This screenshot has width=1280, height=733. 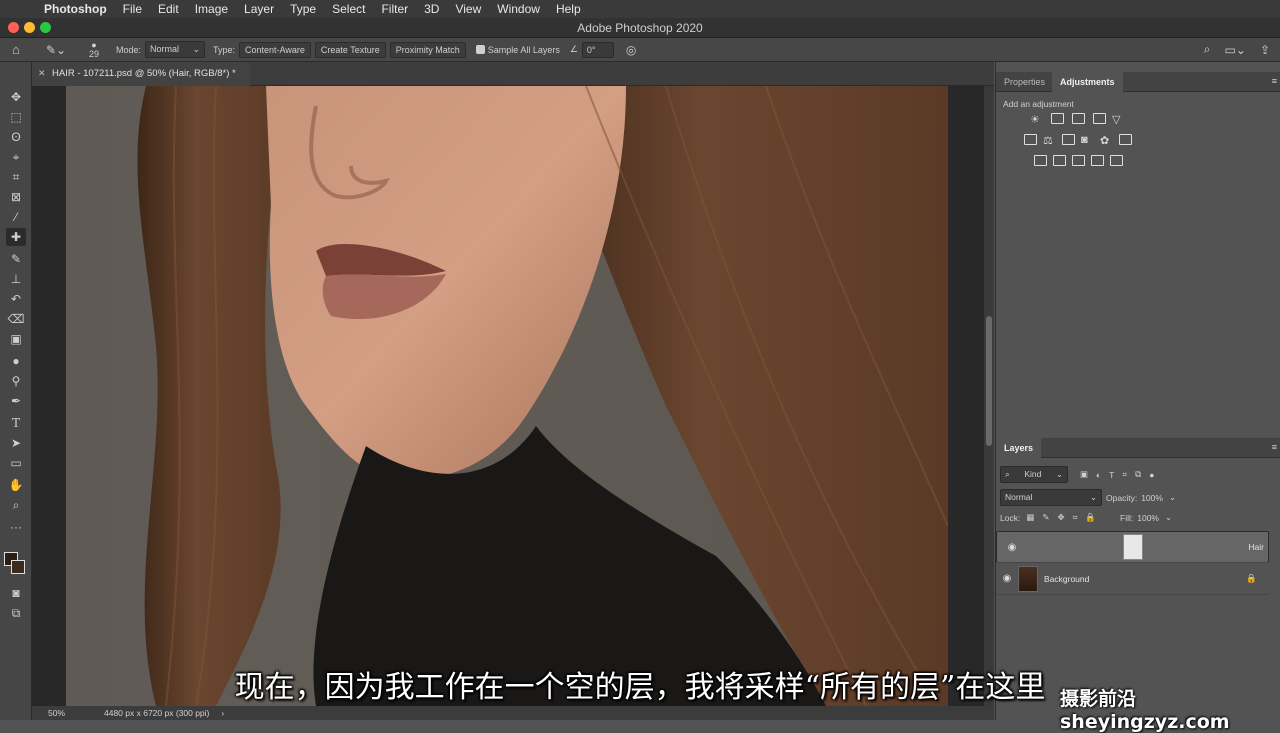 What do you see at coordinates (1045, 517) in the screenshot?
I see `lock-pixels-icon: ✎` at bounding box center [1045, 517].